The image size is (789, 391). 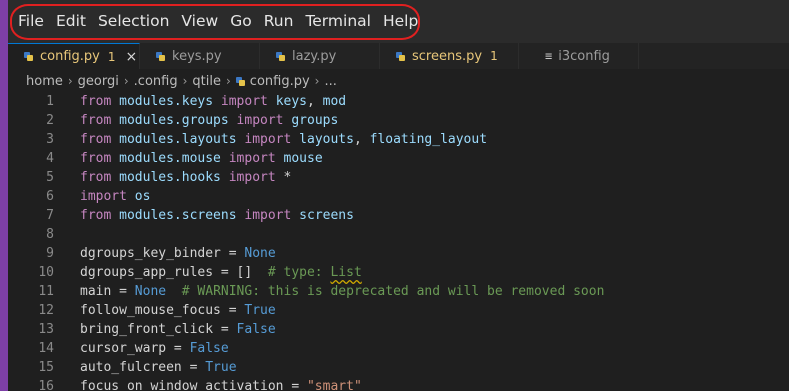 I want to click on line-number: 11, so click(x=46, y=291).